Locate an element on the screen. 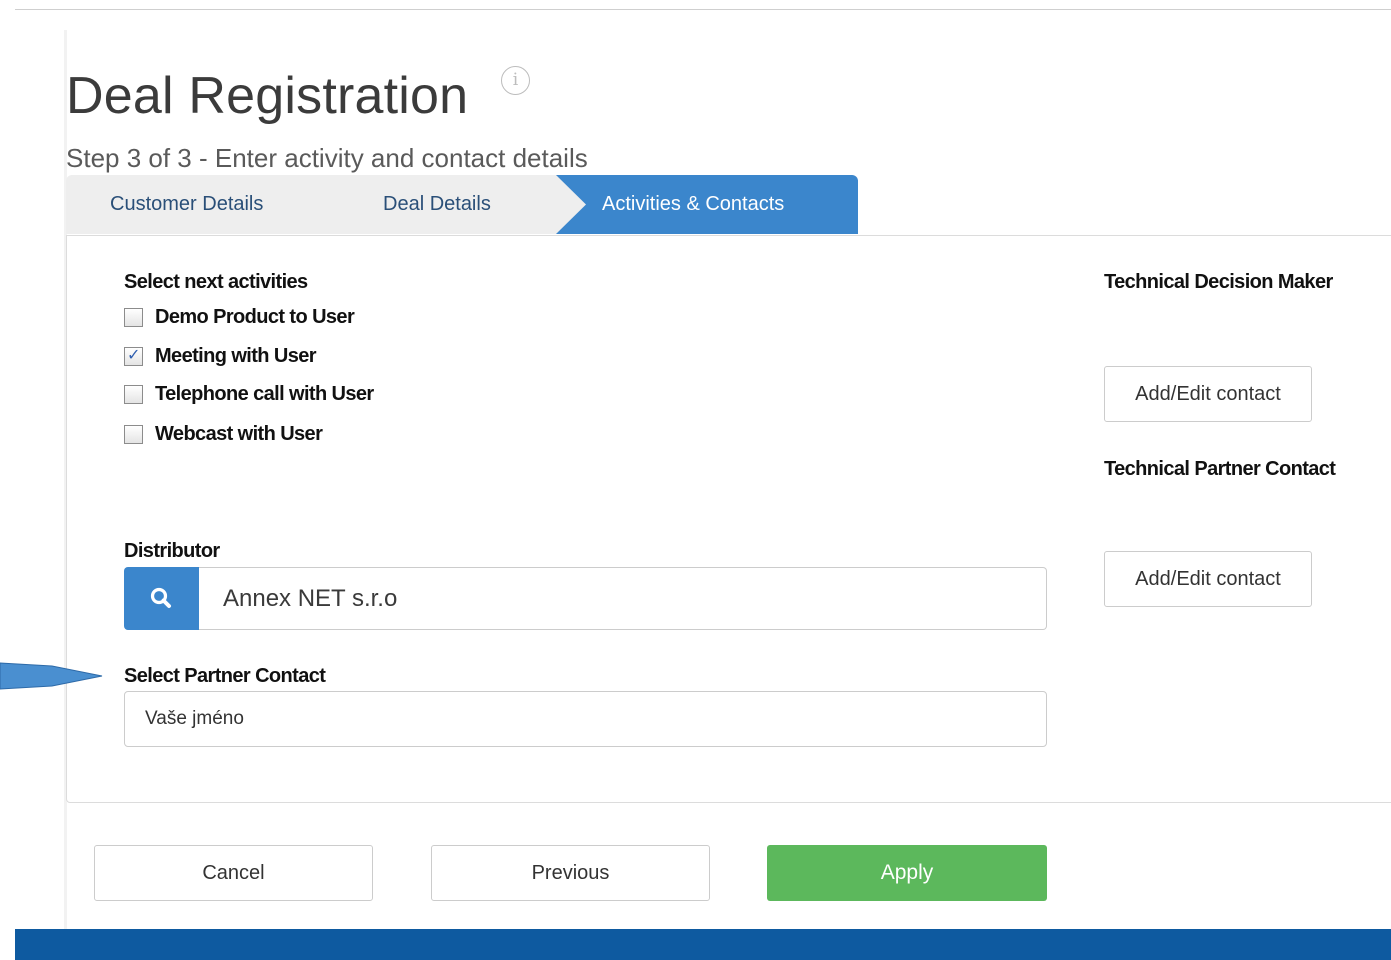  add-edit-decision-maker-button: Add/Edit contact is located at coordinates (1208, 394).